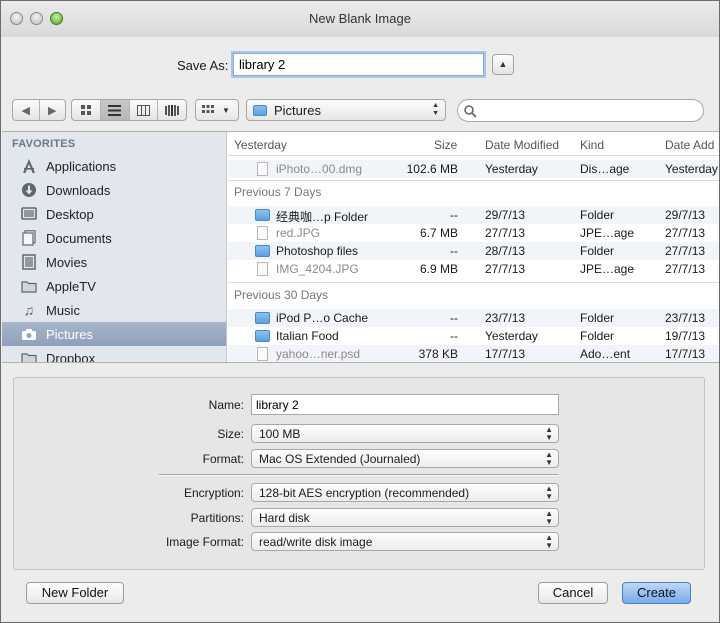  I want to click on file-date-modified: 28/7/13, so click(505, 251).